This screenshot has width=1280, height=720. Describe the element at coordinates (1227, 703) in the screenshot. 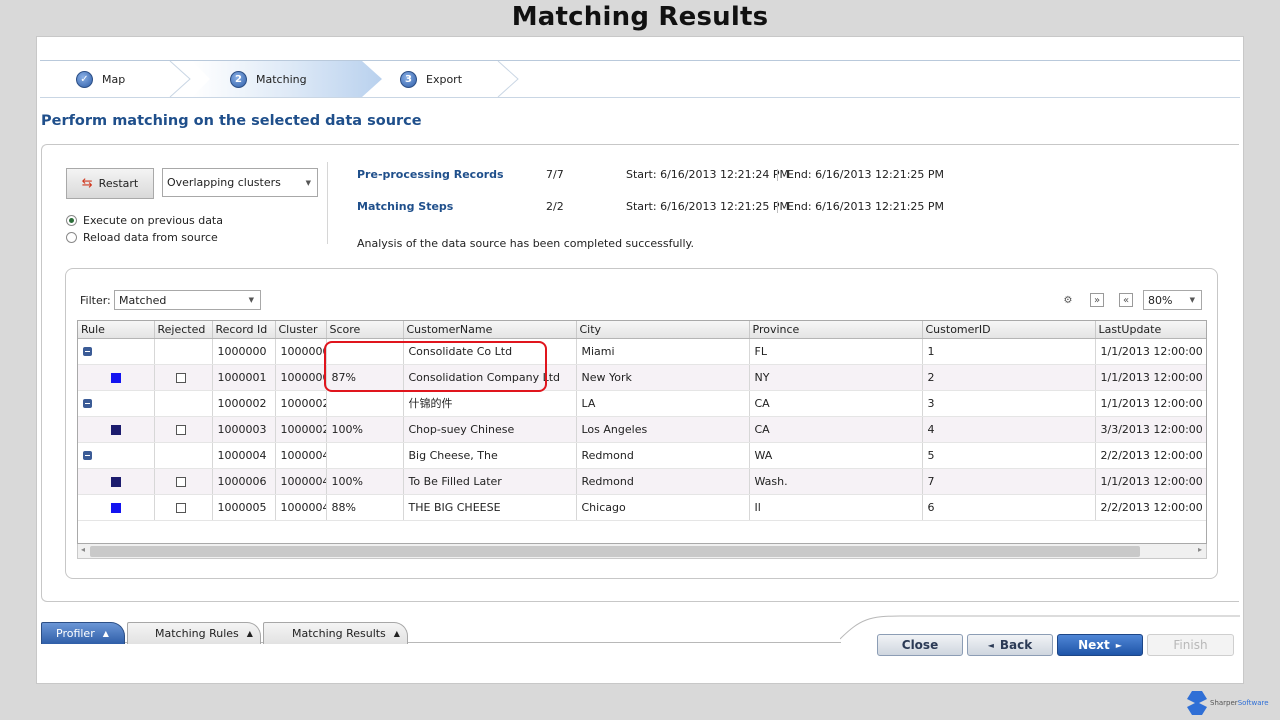

I see `brand-logo: SharperSoftware` at that location.